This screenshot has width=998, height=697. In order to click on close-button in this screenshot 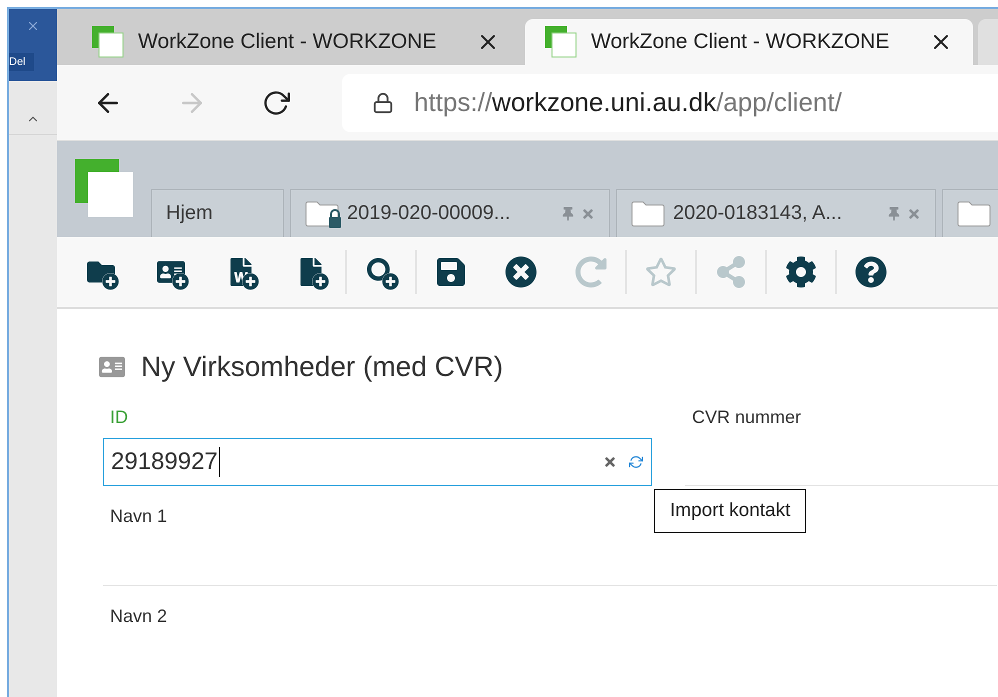, I will do `click(521, 272)`.